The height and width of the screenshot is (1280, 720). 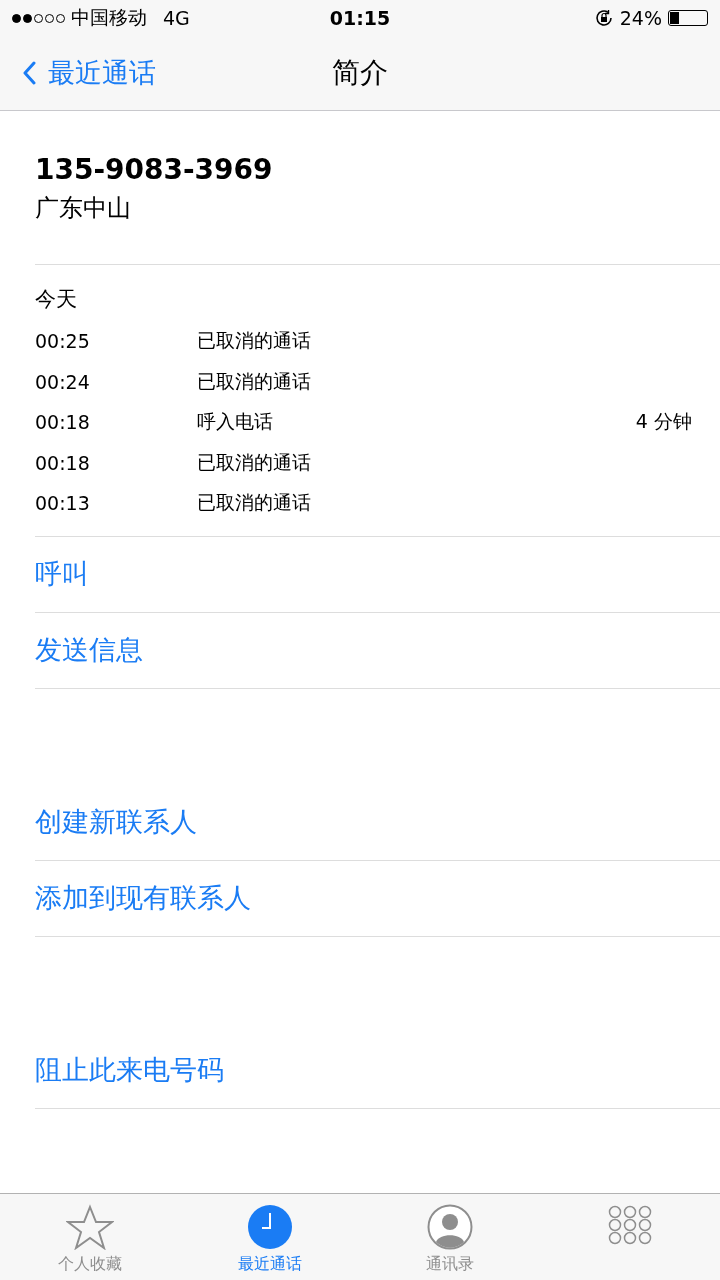 What do you see at coordinates (360, 18) in the screenshot?
I see `clock-time: 01:15` at bounding box center [360, 18].